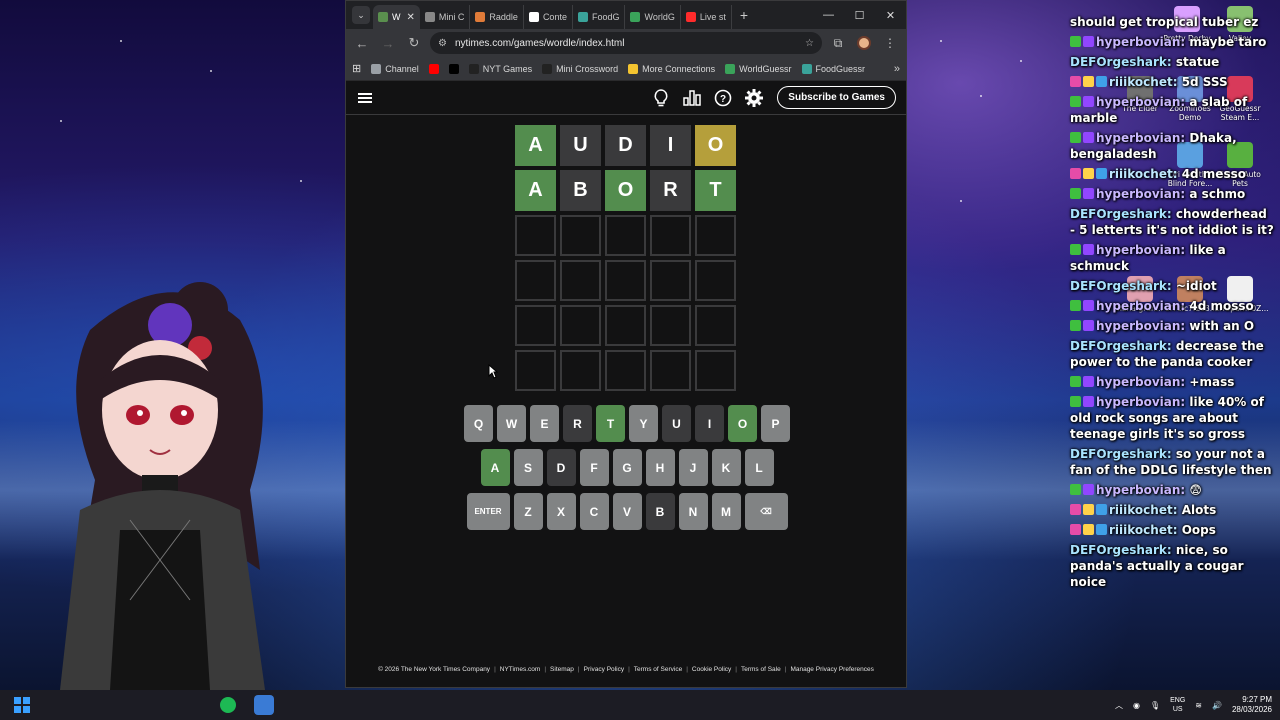 The image size is (1280, 720). Describe the element at coordinates (520, 669) in the screenshot. I see `footer-link: NYTimes.com` at that location.